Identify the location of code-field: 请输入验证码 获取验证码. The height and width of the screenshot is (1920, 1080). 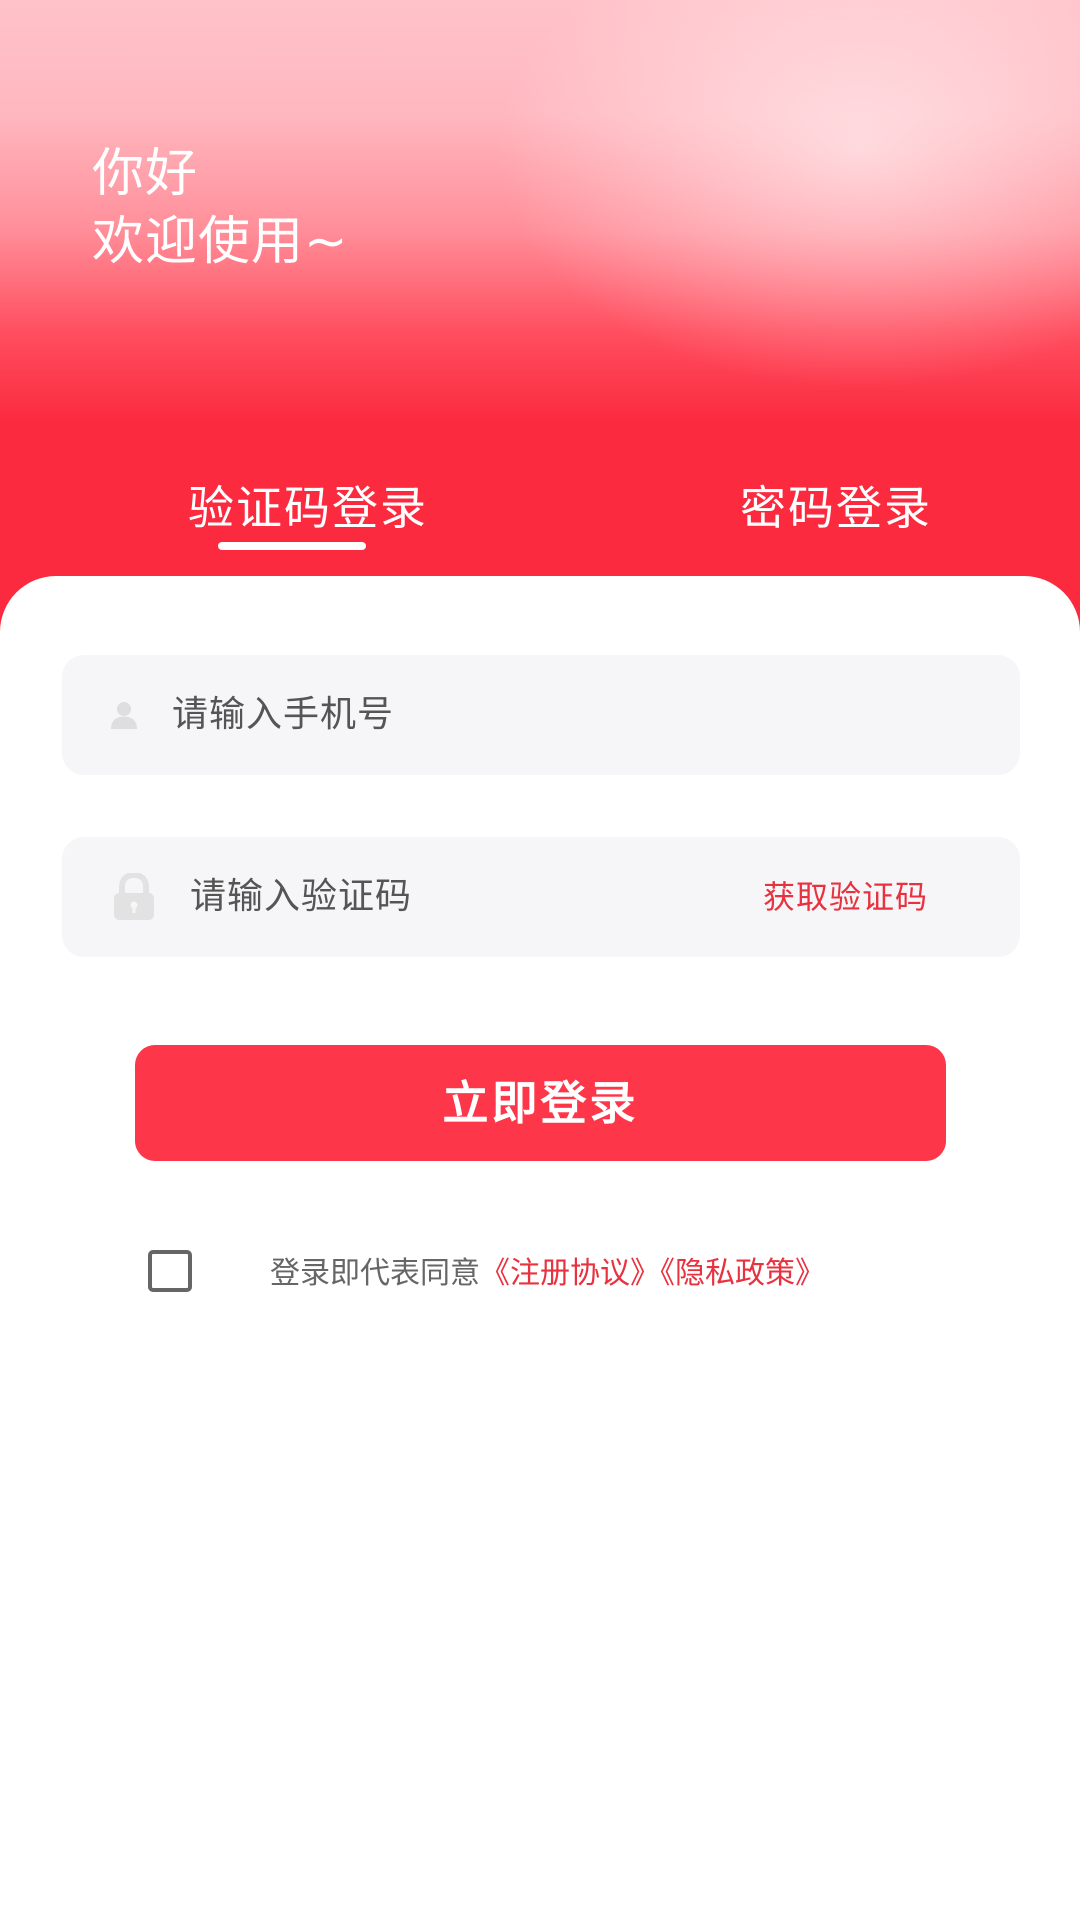
(541, 897).